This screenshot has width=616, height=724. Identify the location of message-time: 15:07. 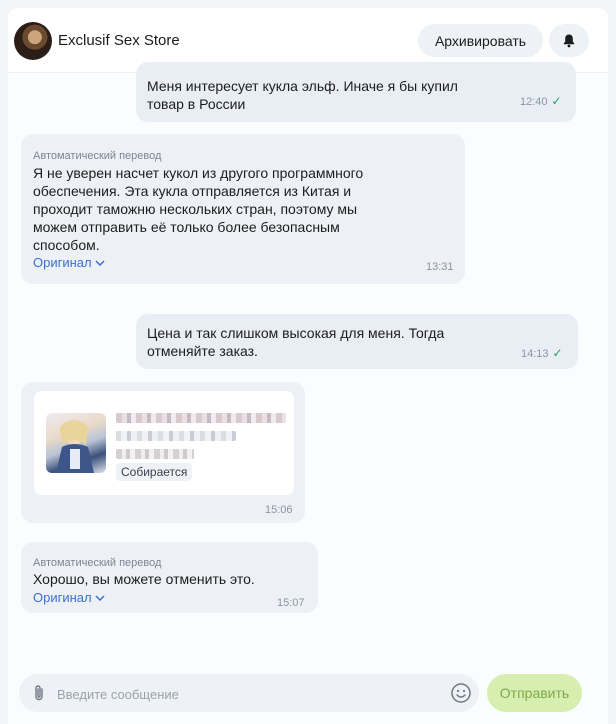
(291, 603).